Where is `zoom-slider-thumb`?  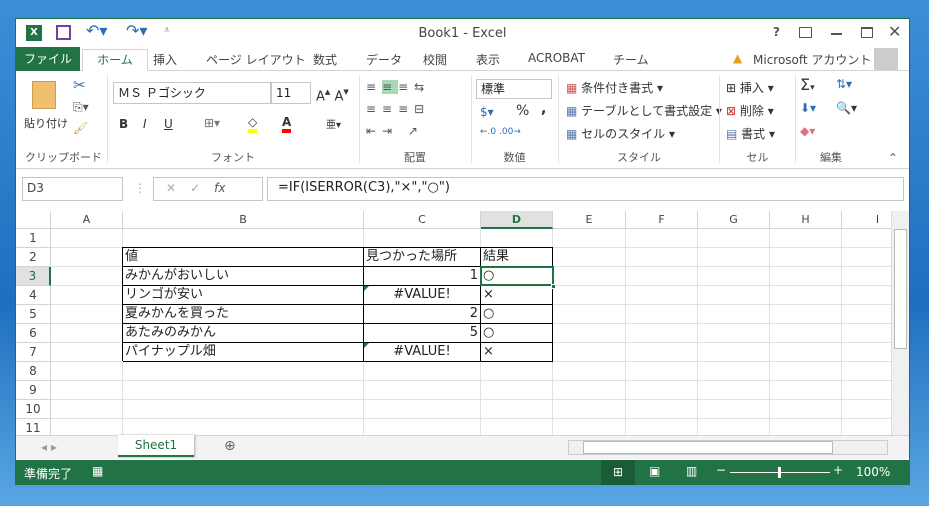 zoom-slider-thumb is located at coordinates (779, 472).